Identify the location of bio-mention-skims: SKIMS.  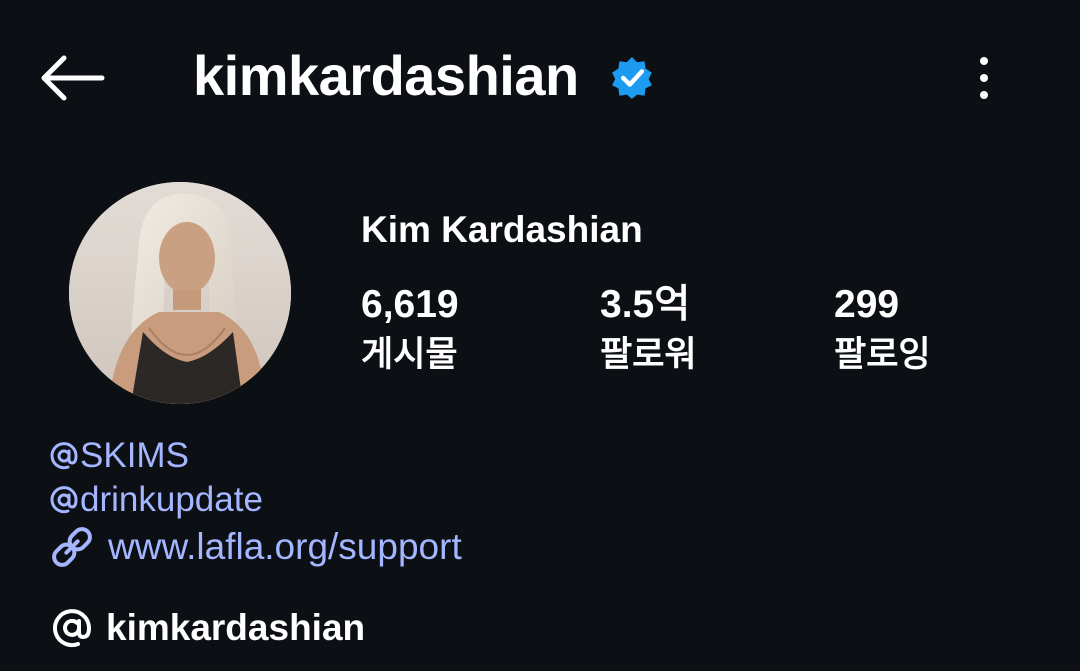
(155, 456).